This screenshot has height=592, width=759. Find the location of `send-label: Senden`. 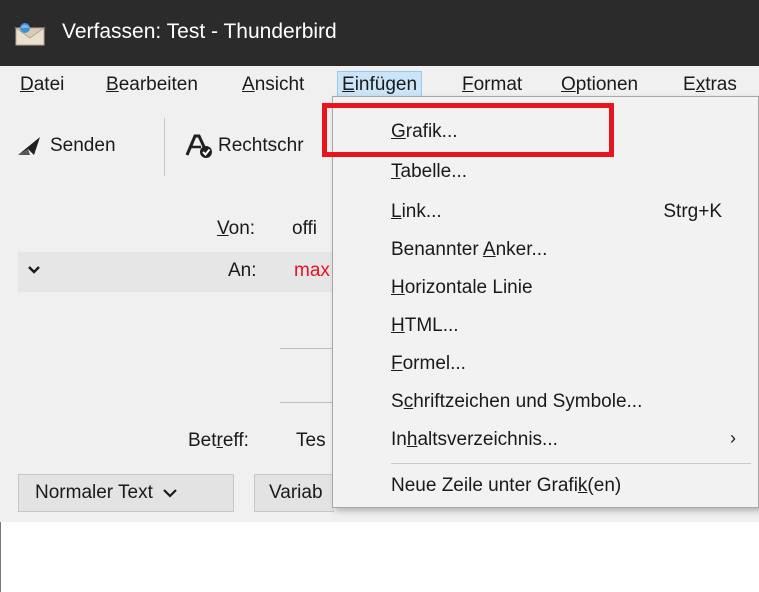

send-label: Senden is located at coordinates (83, 145).